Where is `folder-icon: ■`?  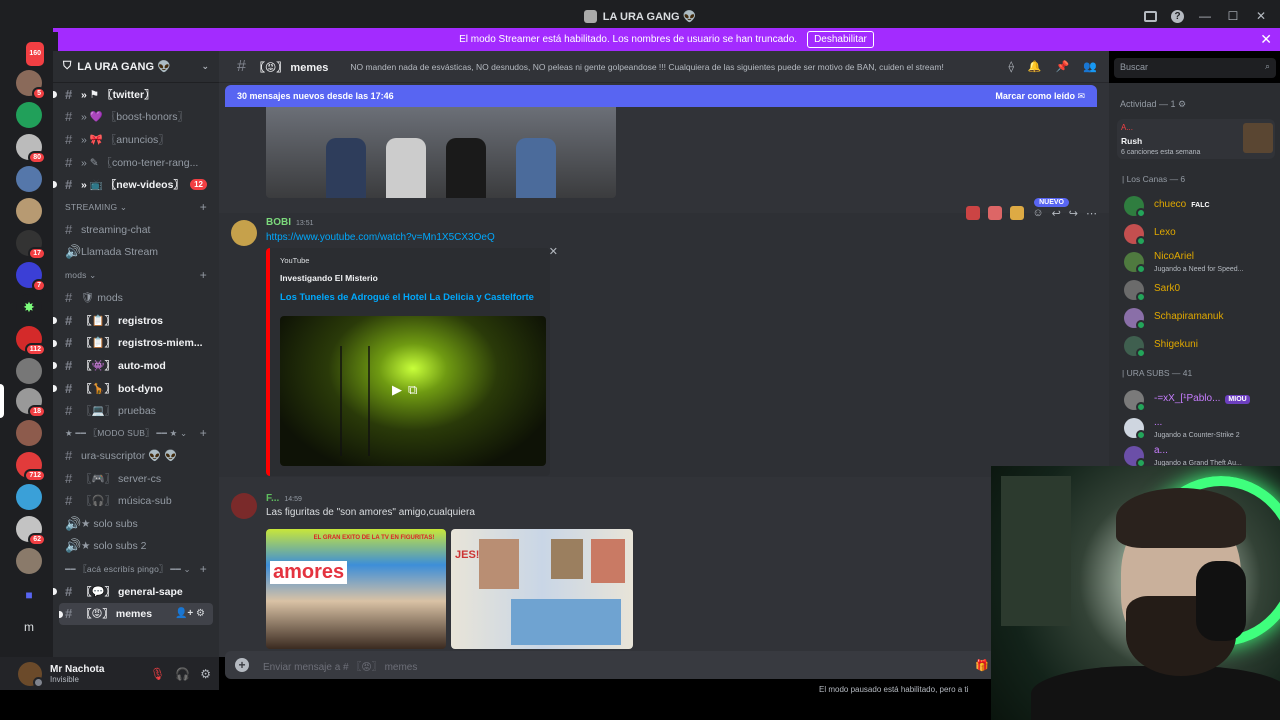
folder-icon: ■ is located at coordinates (29, 595).